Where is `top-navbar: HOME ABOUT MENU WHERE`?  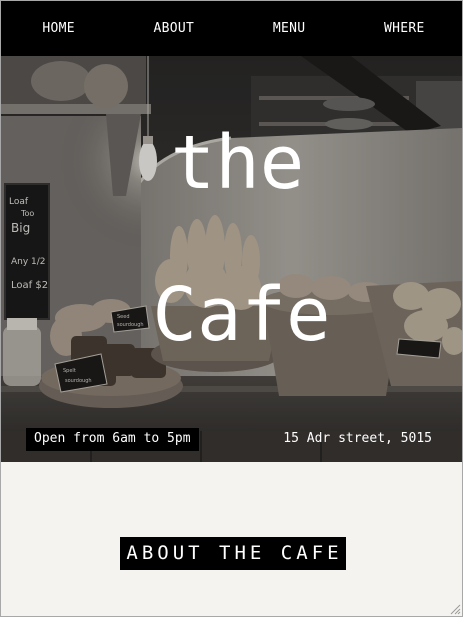
top-navbar: HOME ABOUT MENU WHERE is located at coordinates (231, 28).